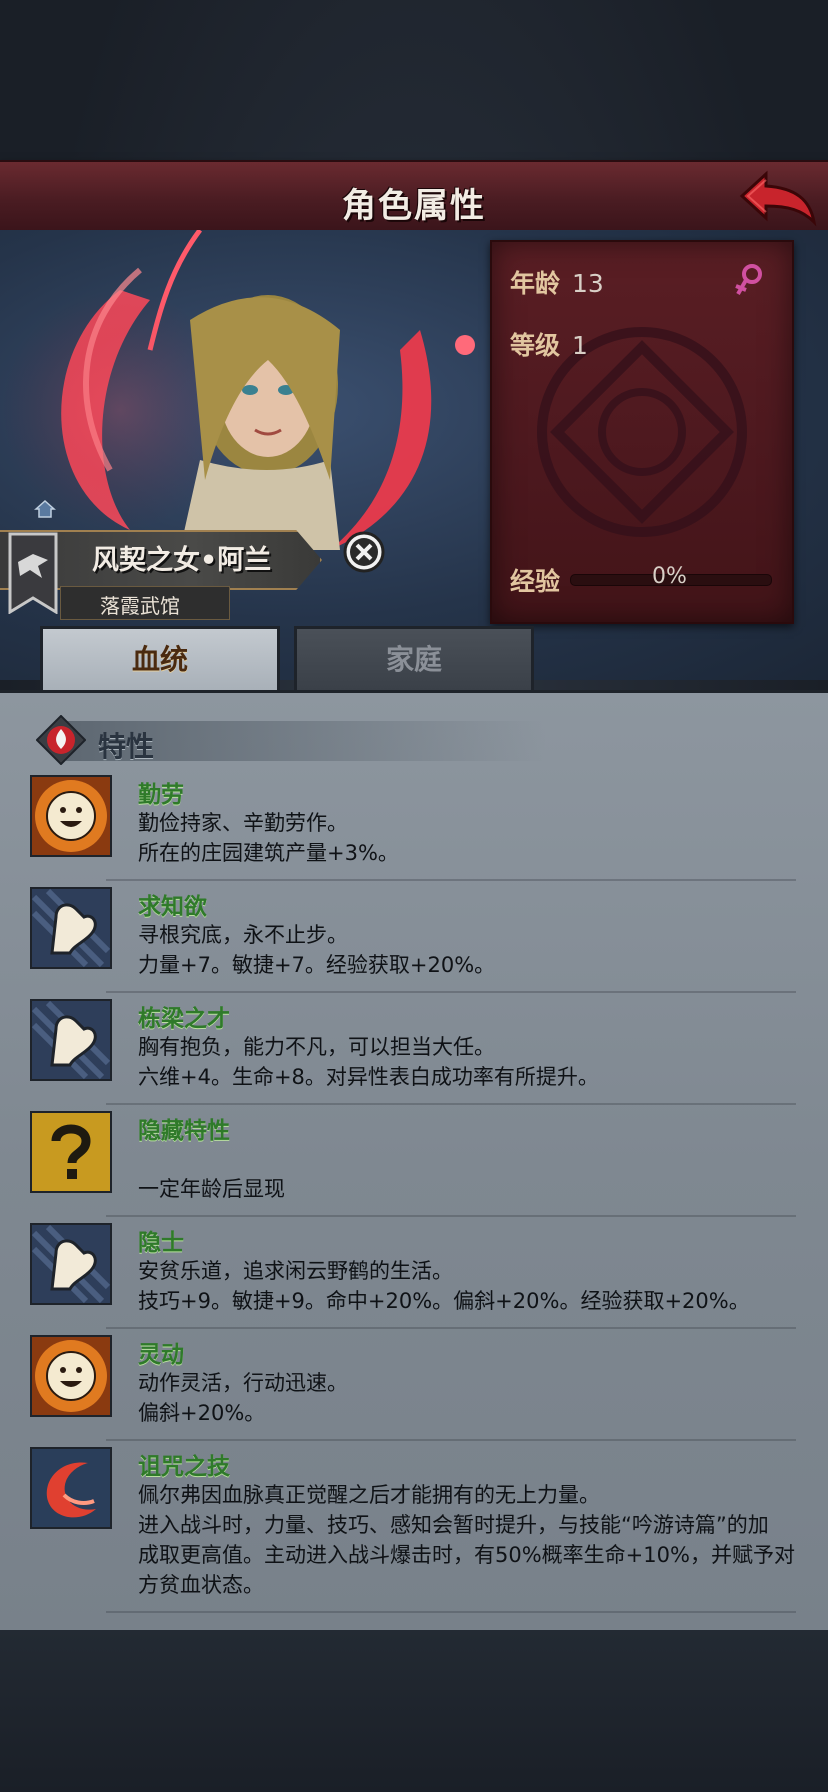 This screenshot has width=828, height=1792. I want to click on flame-badge-icon, so click(61, 740).